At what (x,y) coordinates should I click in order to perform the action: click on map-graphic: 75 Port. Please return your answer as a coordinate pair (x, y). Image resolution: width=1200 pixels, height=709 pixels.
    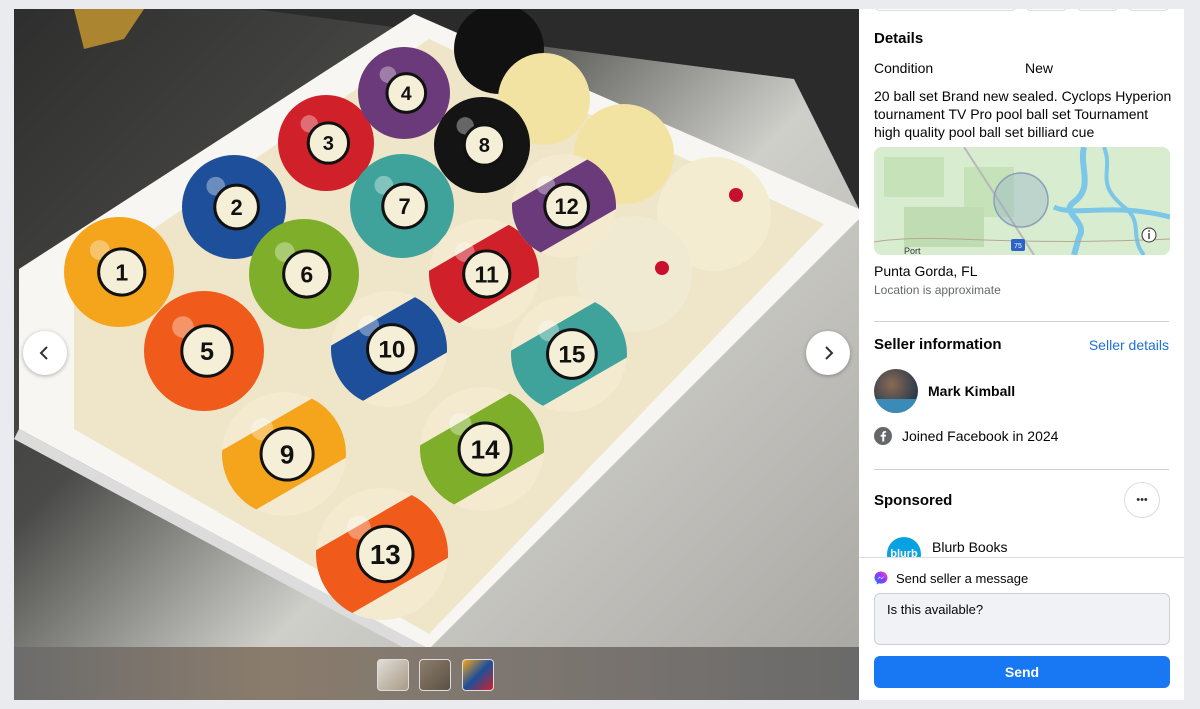
    Looking at the image, I should click on (1022, 201).